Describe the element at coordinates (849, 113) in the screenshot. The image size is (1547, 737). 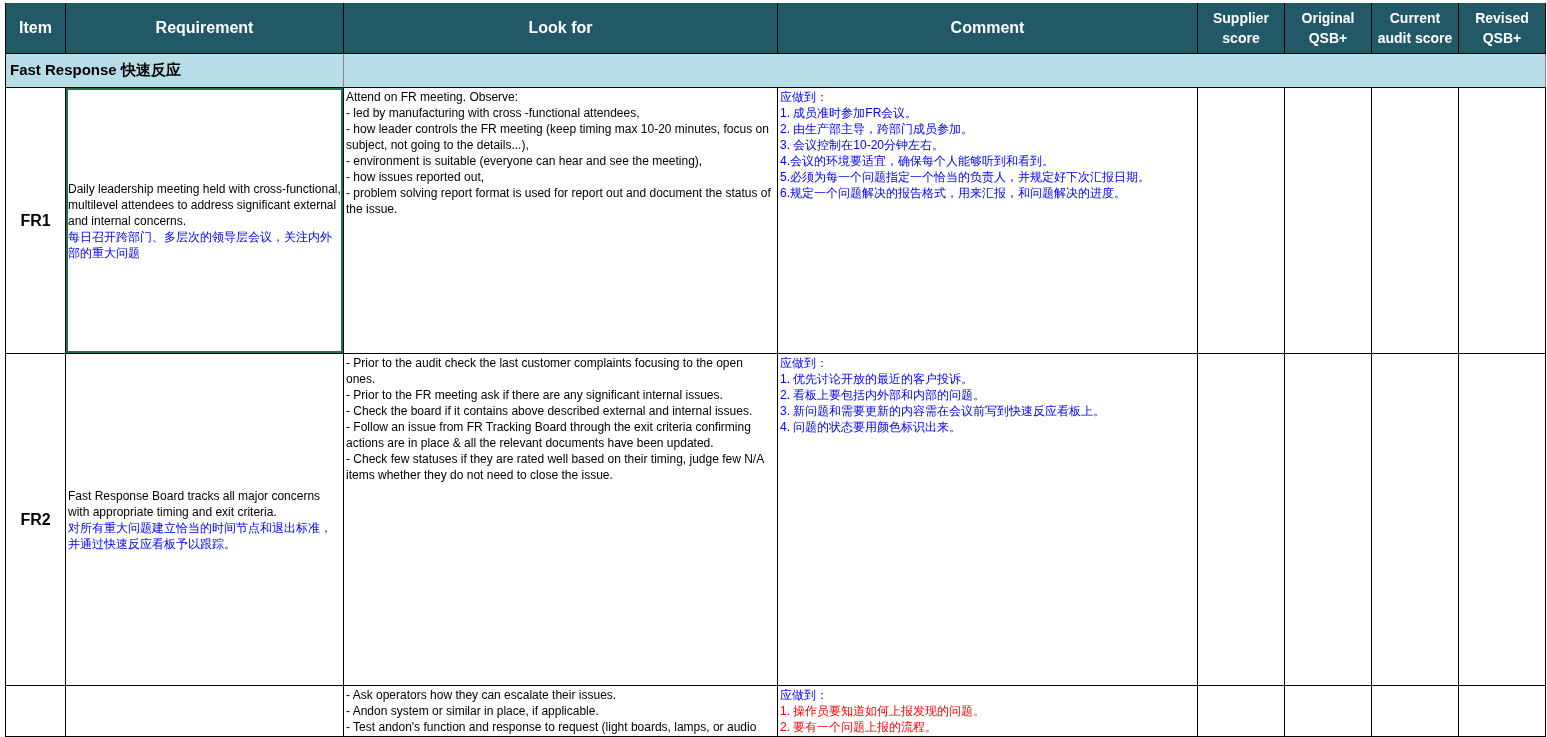
I see `comment-line: 1. 成员准时参加FR会议。` at that location.